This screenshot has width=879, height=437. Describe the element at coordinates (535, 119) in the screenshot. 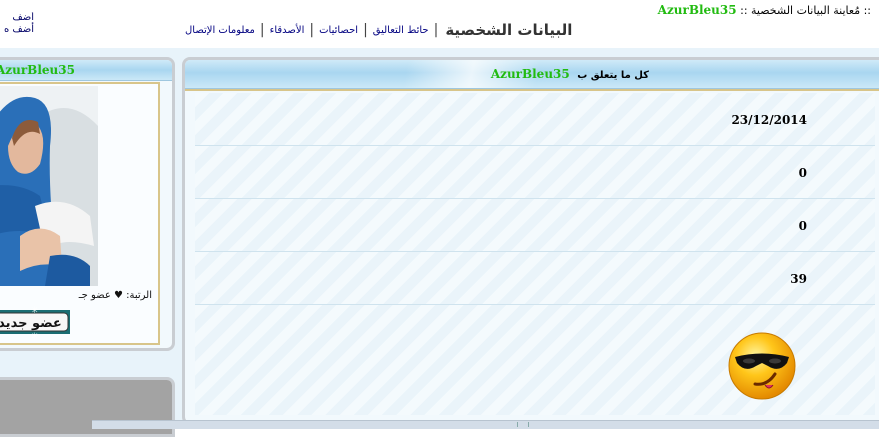

I see `field-row: 23/12/2014` at that location.